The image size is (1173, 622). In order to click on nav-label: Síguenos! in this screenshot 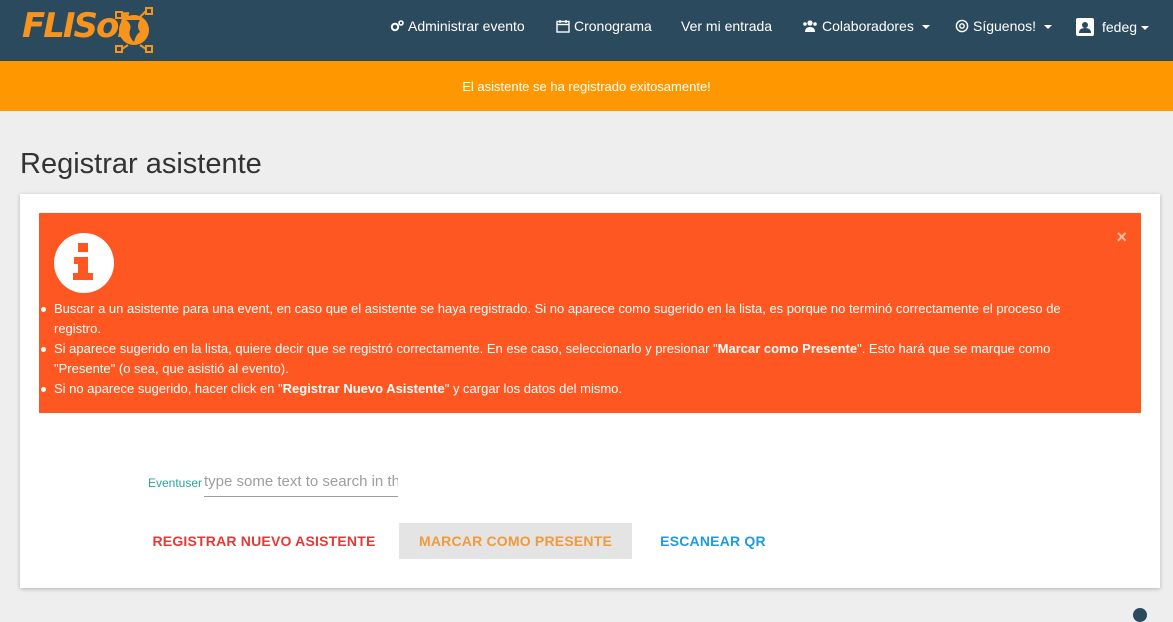, I will do `click(1005, 26)`.